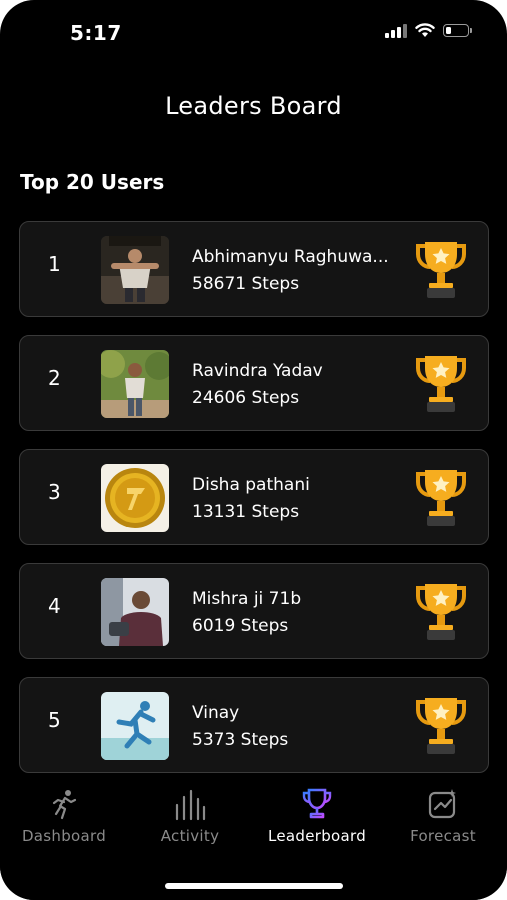 This screenshot has width=507, height=900. I want to click on leaderboard-row: 1 Abhimanyu Raghuwa... 58671 Steps, so click(254, 269).